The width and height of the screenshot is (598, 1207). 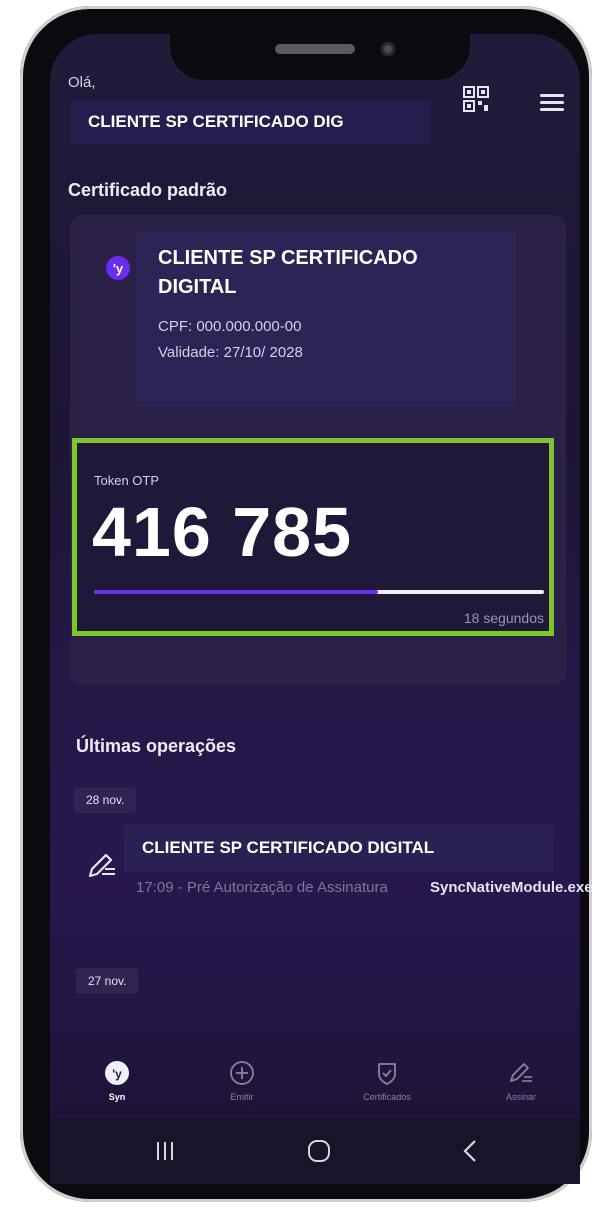 I want to click on pen-icon, so click(x=521, y=1072).